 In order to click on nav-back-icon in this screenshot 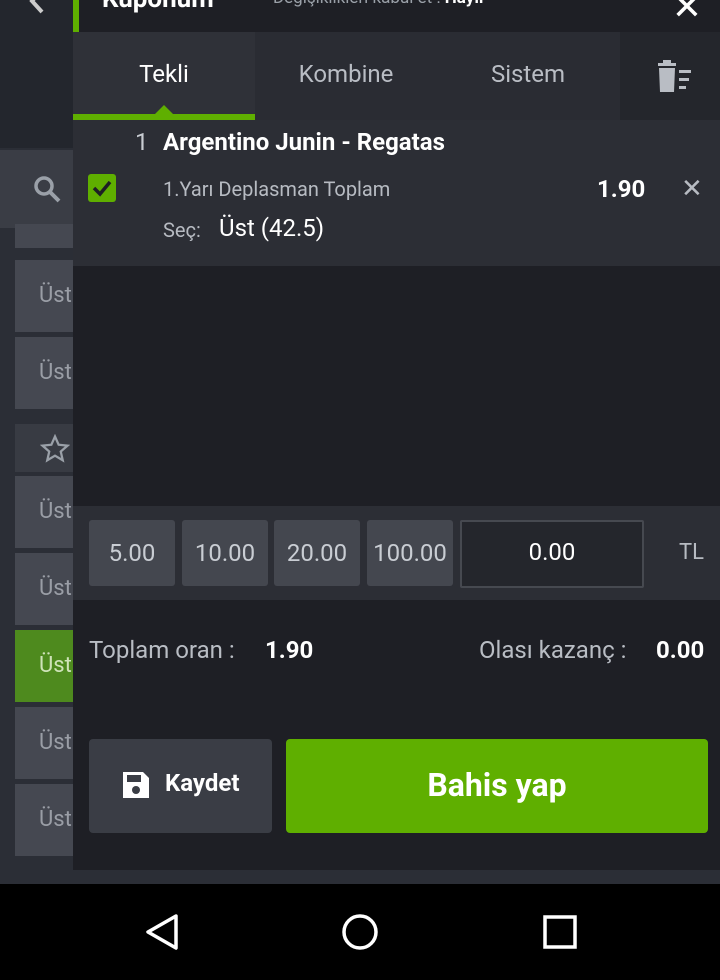, I will do `click(162, 932)`.